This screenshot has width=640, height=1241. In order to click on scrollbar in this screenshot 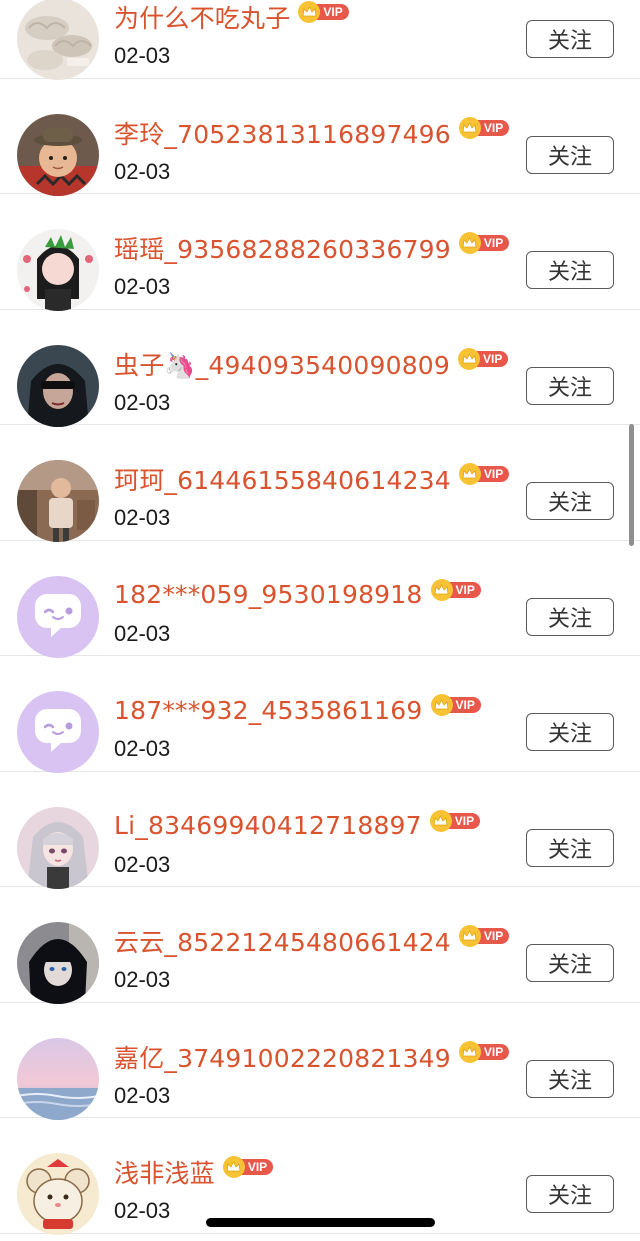, I will do `click(631, 485)`.